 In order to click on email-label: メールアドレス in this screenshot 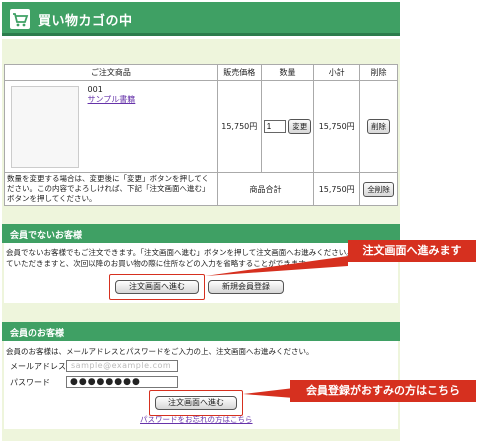, I will do `click(38, 366)`.